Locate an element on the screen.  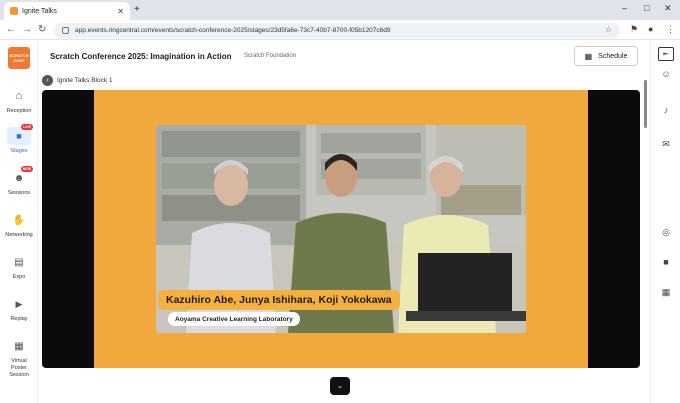
right-rail: ⇤ ☺ ♪ ✉ ◎ ■ ▦ is located at coordinates (665, 222).